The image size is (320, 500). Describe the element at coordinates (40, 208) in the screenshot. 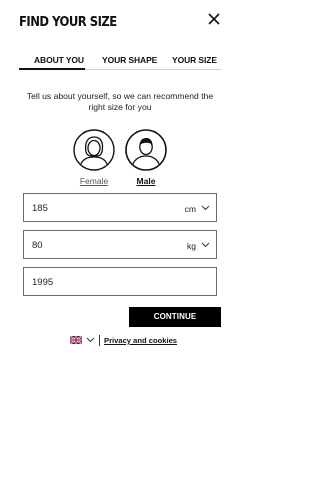

I see `height-value: 185` at that location.